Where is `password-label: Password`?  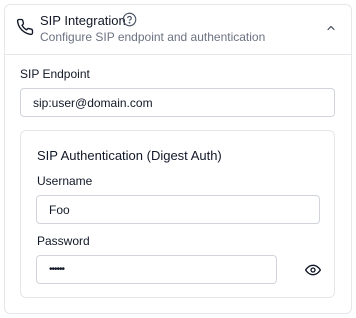 password-label: Password is located at coordinates (63, 241).